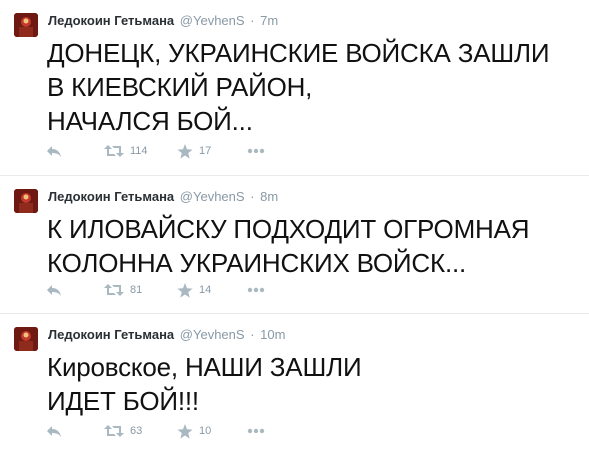  I want to click on favorite-count: 14, so click(205, 290).